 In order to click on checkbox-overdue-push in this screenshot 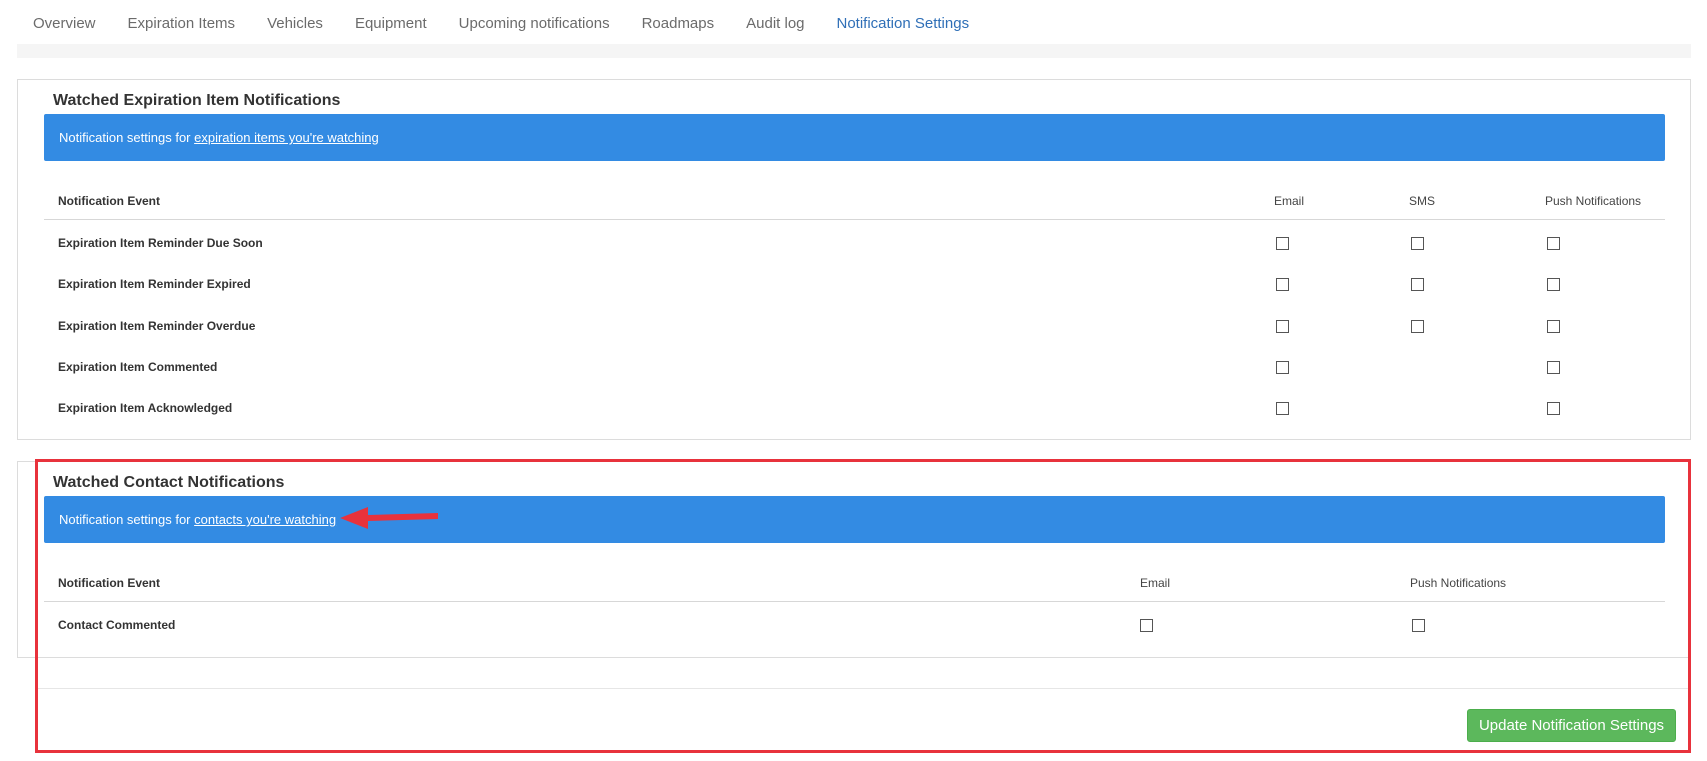, I will do `click(1553, 326)`.